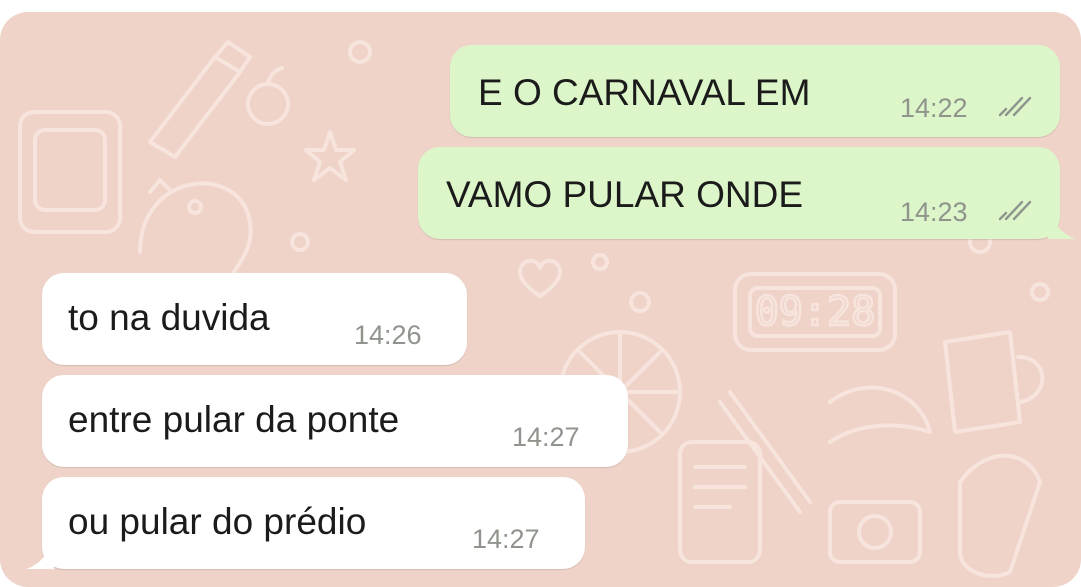 The width and height of the screenshot is (1081, 587). Describe the element at coordinates (644, 92) in the screenshot. I see `message-text: E O CARNAVAL EM` at that location.